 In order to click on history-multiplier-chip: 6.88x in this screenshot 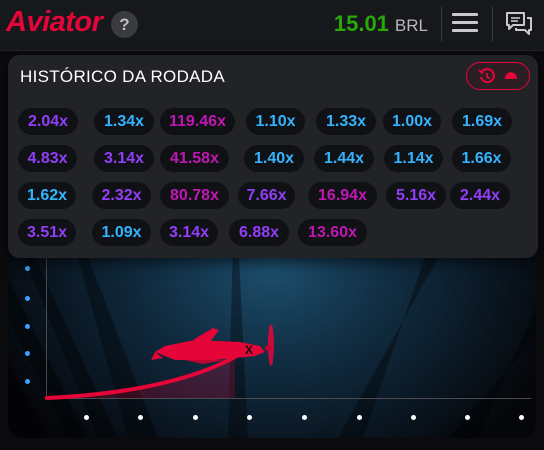, I will do `click(259, 232)`.